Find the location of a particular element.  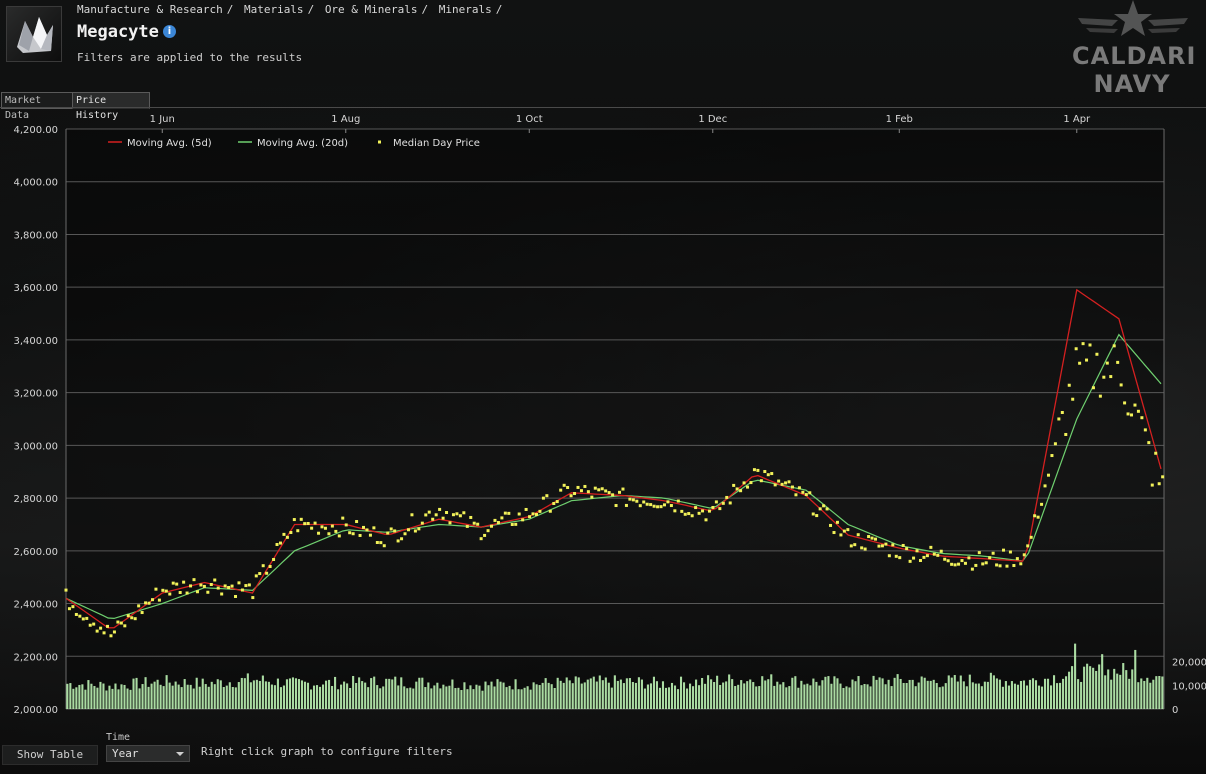

time-range-select: Year is located at coordinates (148, 753).